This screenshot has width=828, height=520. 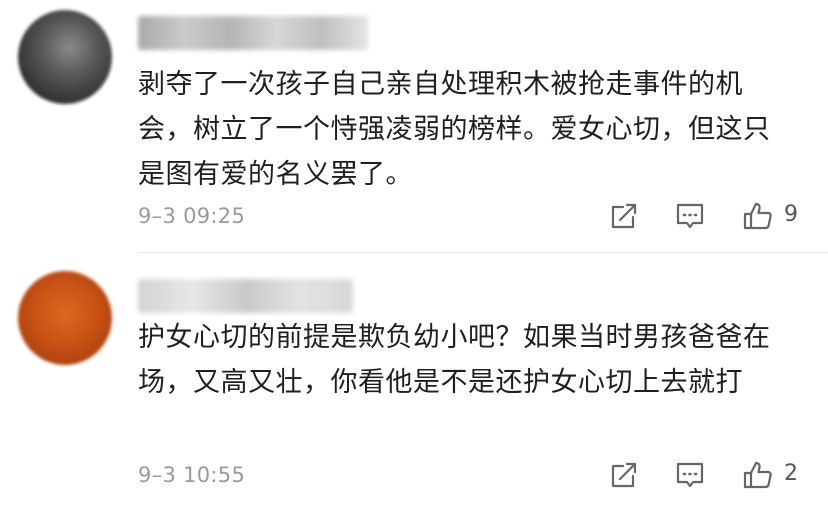 What do you see at coordinates (473, 477) in the screenshot?
I see `comment-meta-row: 9–3 10:55 2` at bounding box center [473, 477].